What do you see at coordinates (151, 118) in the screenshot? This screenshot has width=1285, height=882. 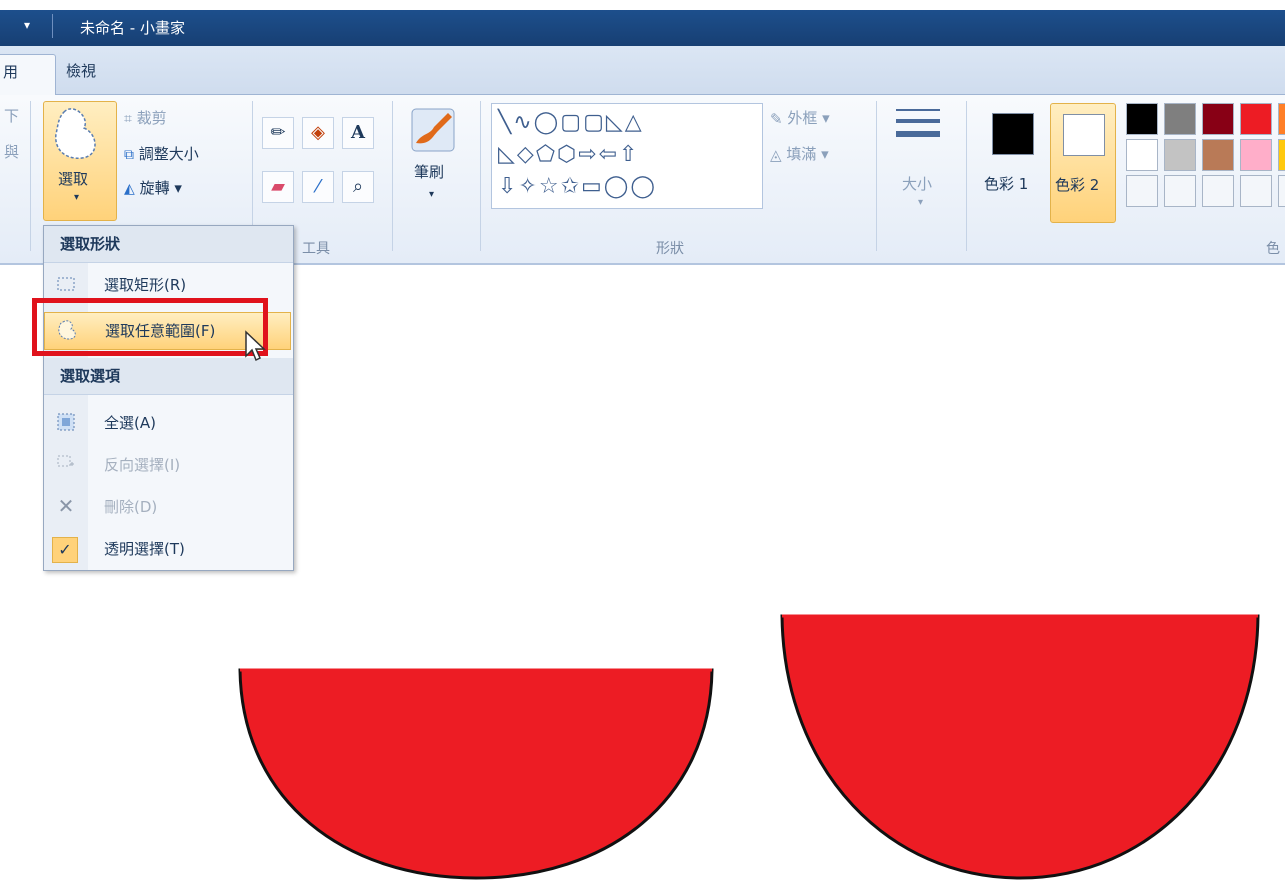 I see `crop-label: 裁剪` at bounding box center [151, 118].